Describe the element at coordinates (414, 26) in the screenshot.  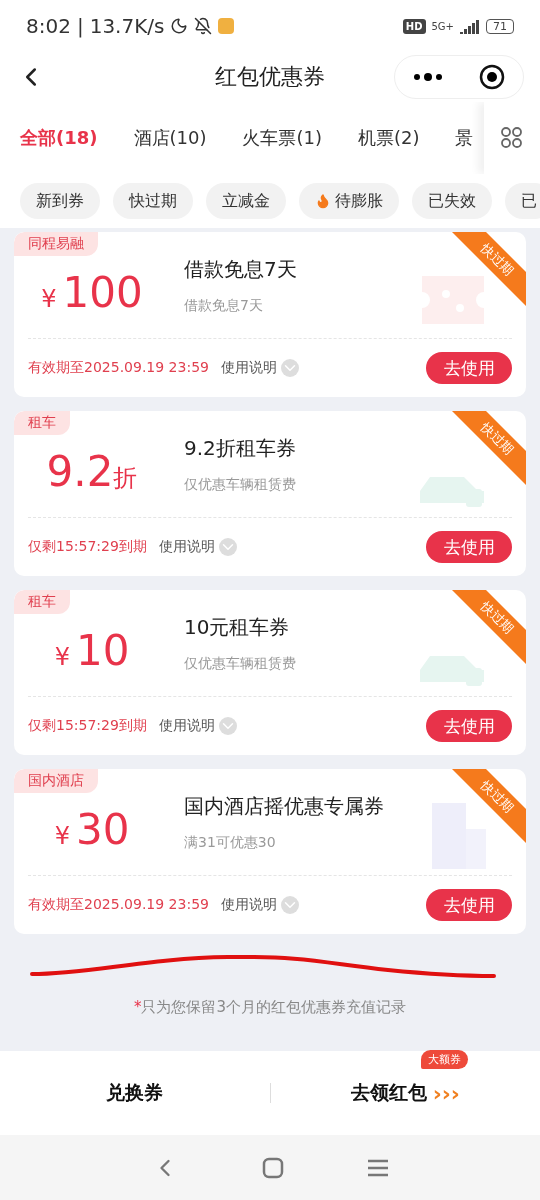
I see `hd-badge: HD` at that location.